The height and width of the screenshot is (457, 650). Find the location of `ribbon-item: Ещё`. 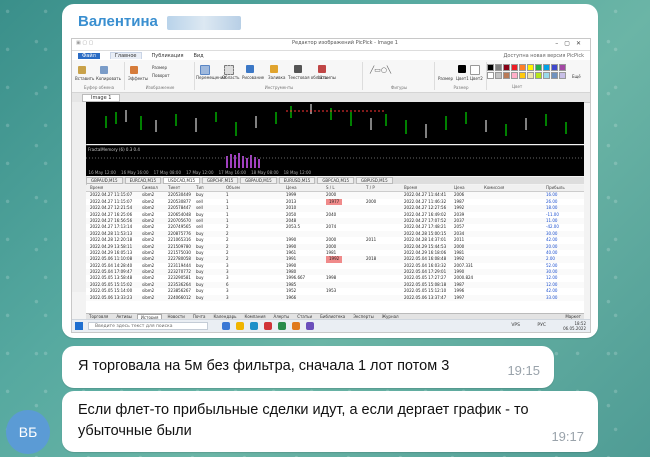

ribbon-item: Ещё is located at coordinates (576, 76).